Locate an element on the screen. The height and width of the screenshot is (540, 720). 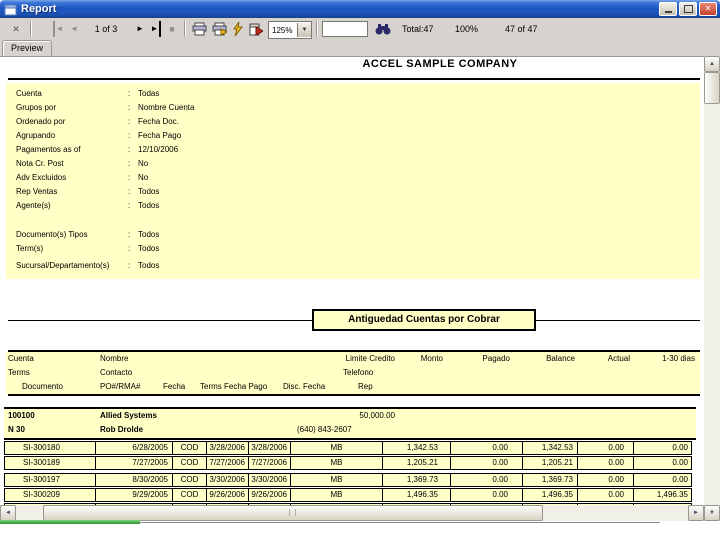
cell-balance: 1,369.73 is located at coordinates (550, 480).